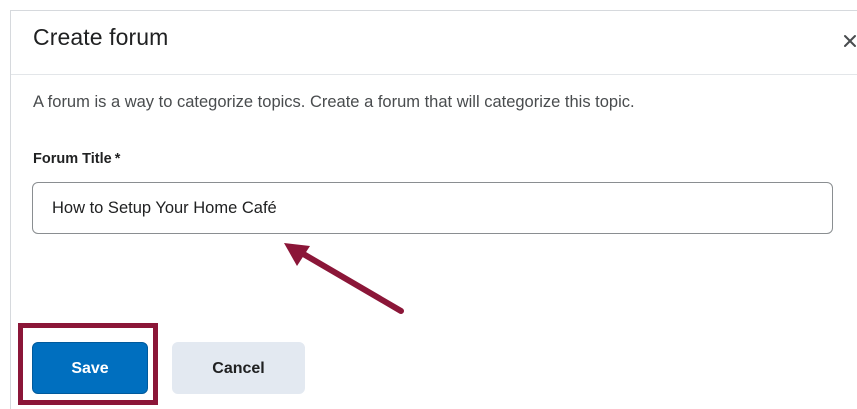  What do you see at coordinates (238, 368) in the screenshot?
I see `cancel-button: Cancel` at bounding box center [238, 368].